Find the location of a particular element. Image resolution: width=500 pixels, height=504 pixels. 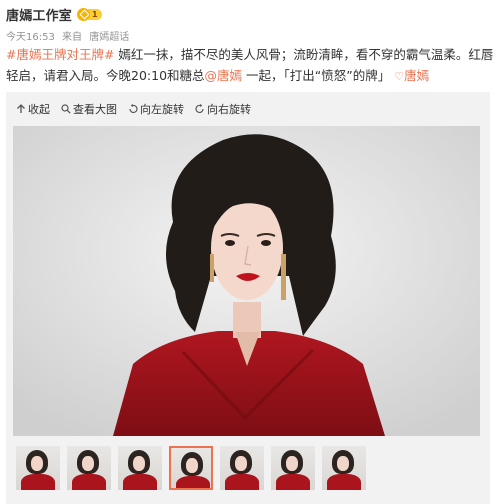

view-large-label: 查看大图 is located at coordinates (95, 109).